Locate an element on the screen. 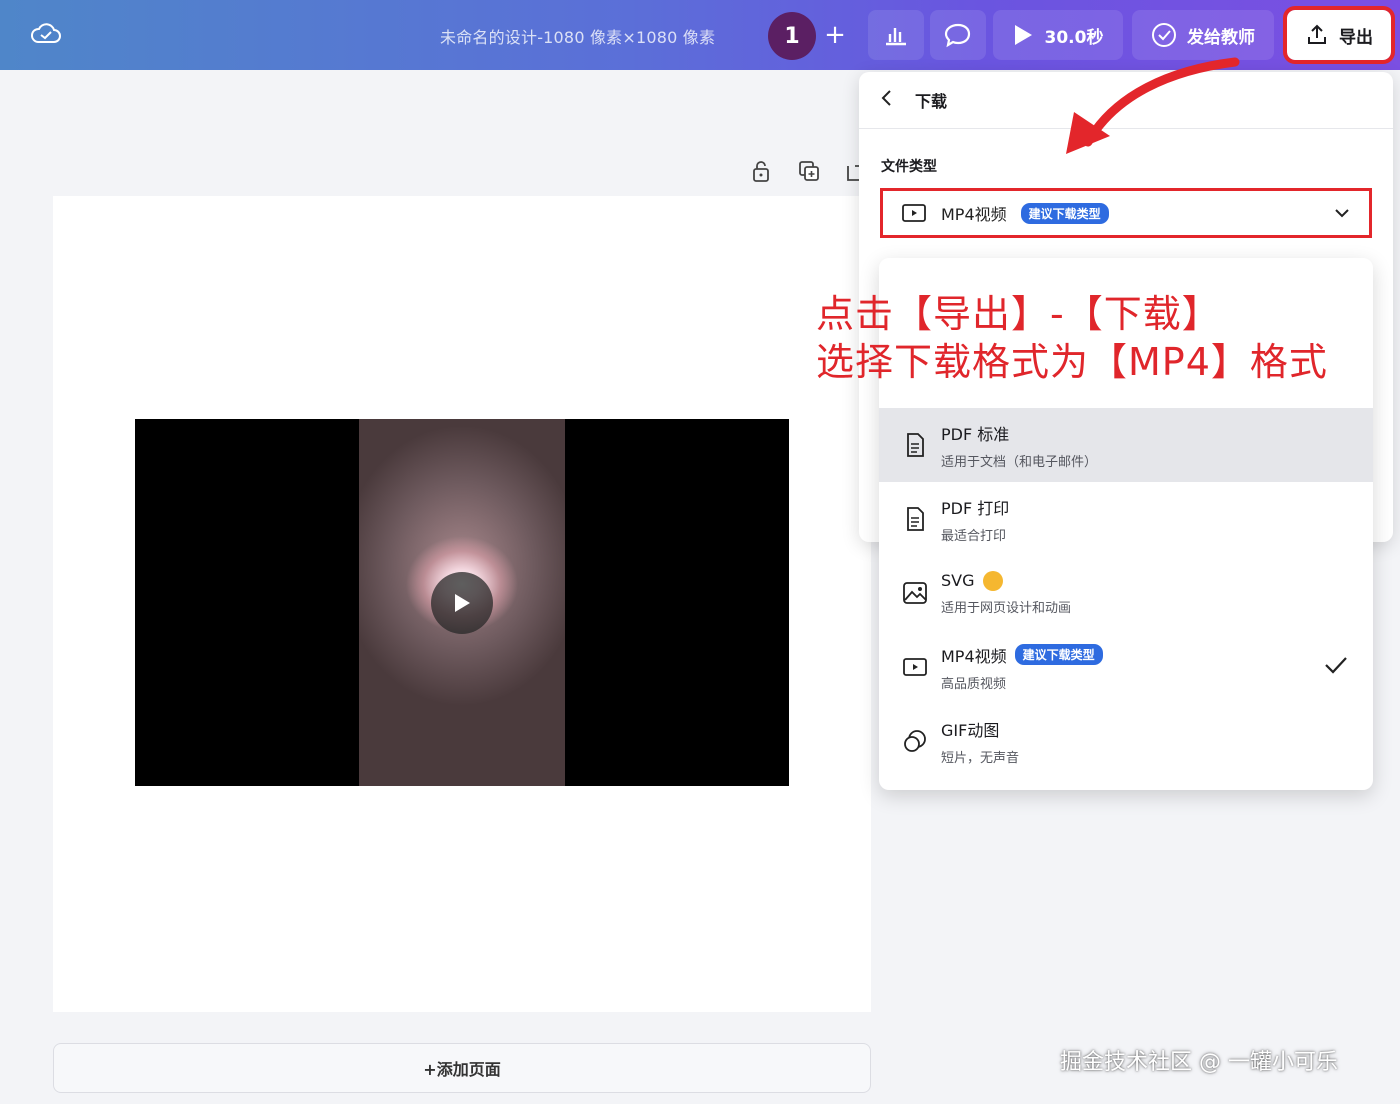 Image resolution: width=1400 pixels, height=1104 pixels. file-type-select: MP4视频 建议下载类型 is located at coordinates (1126, 213).